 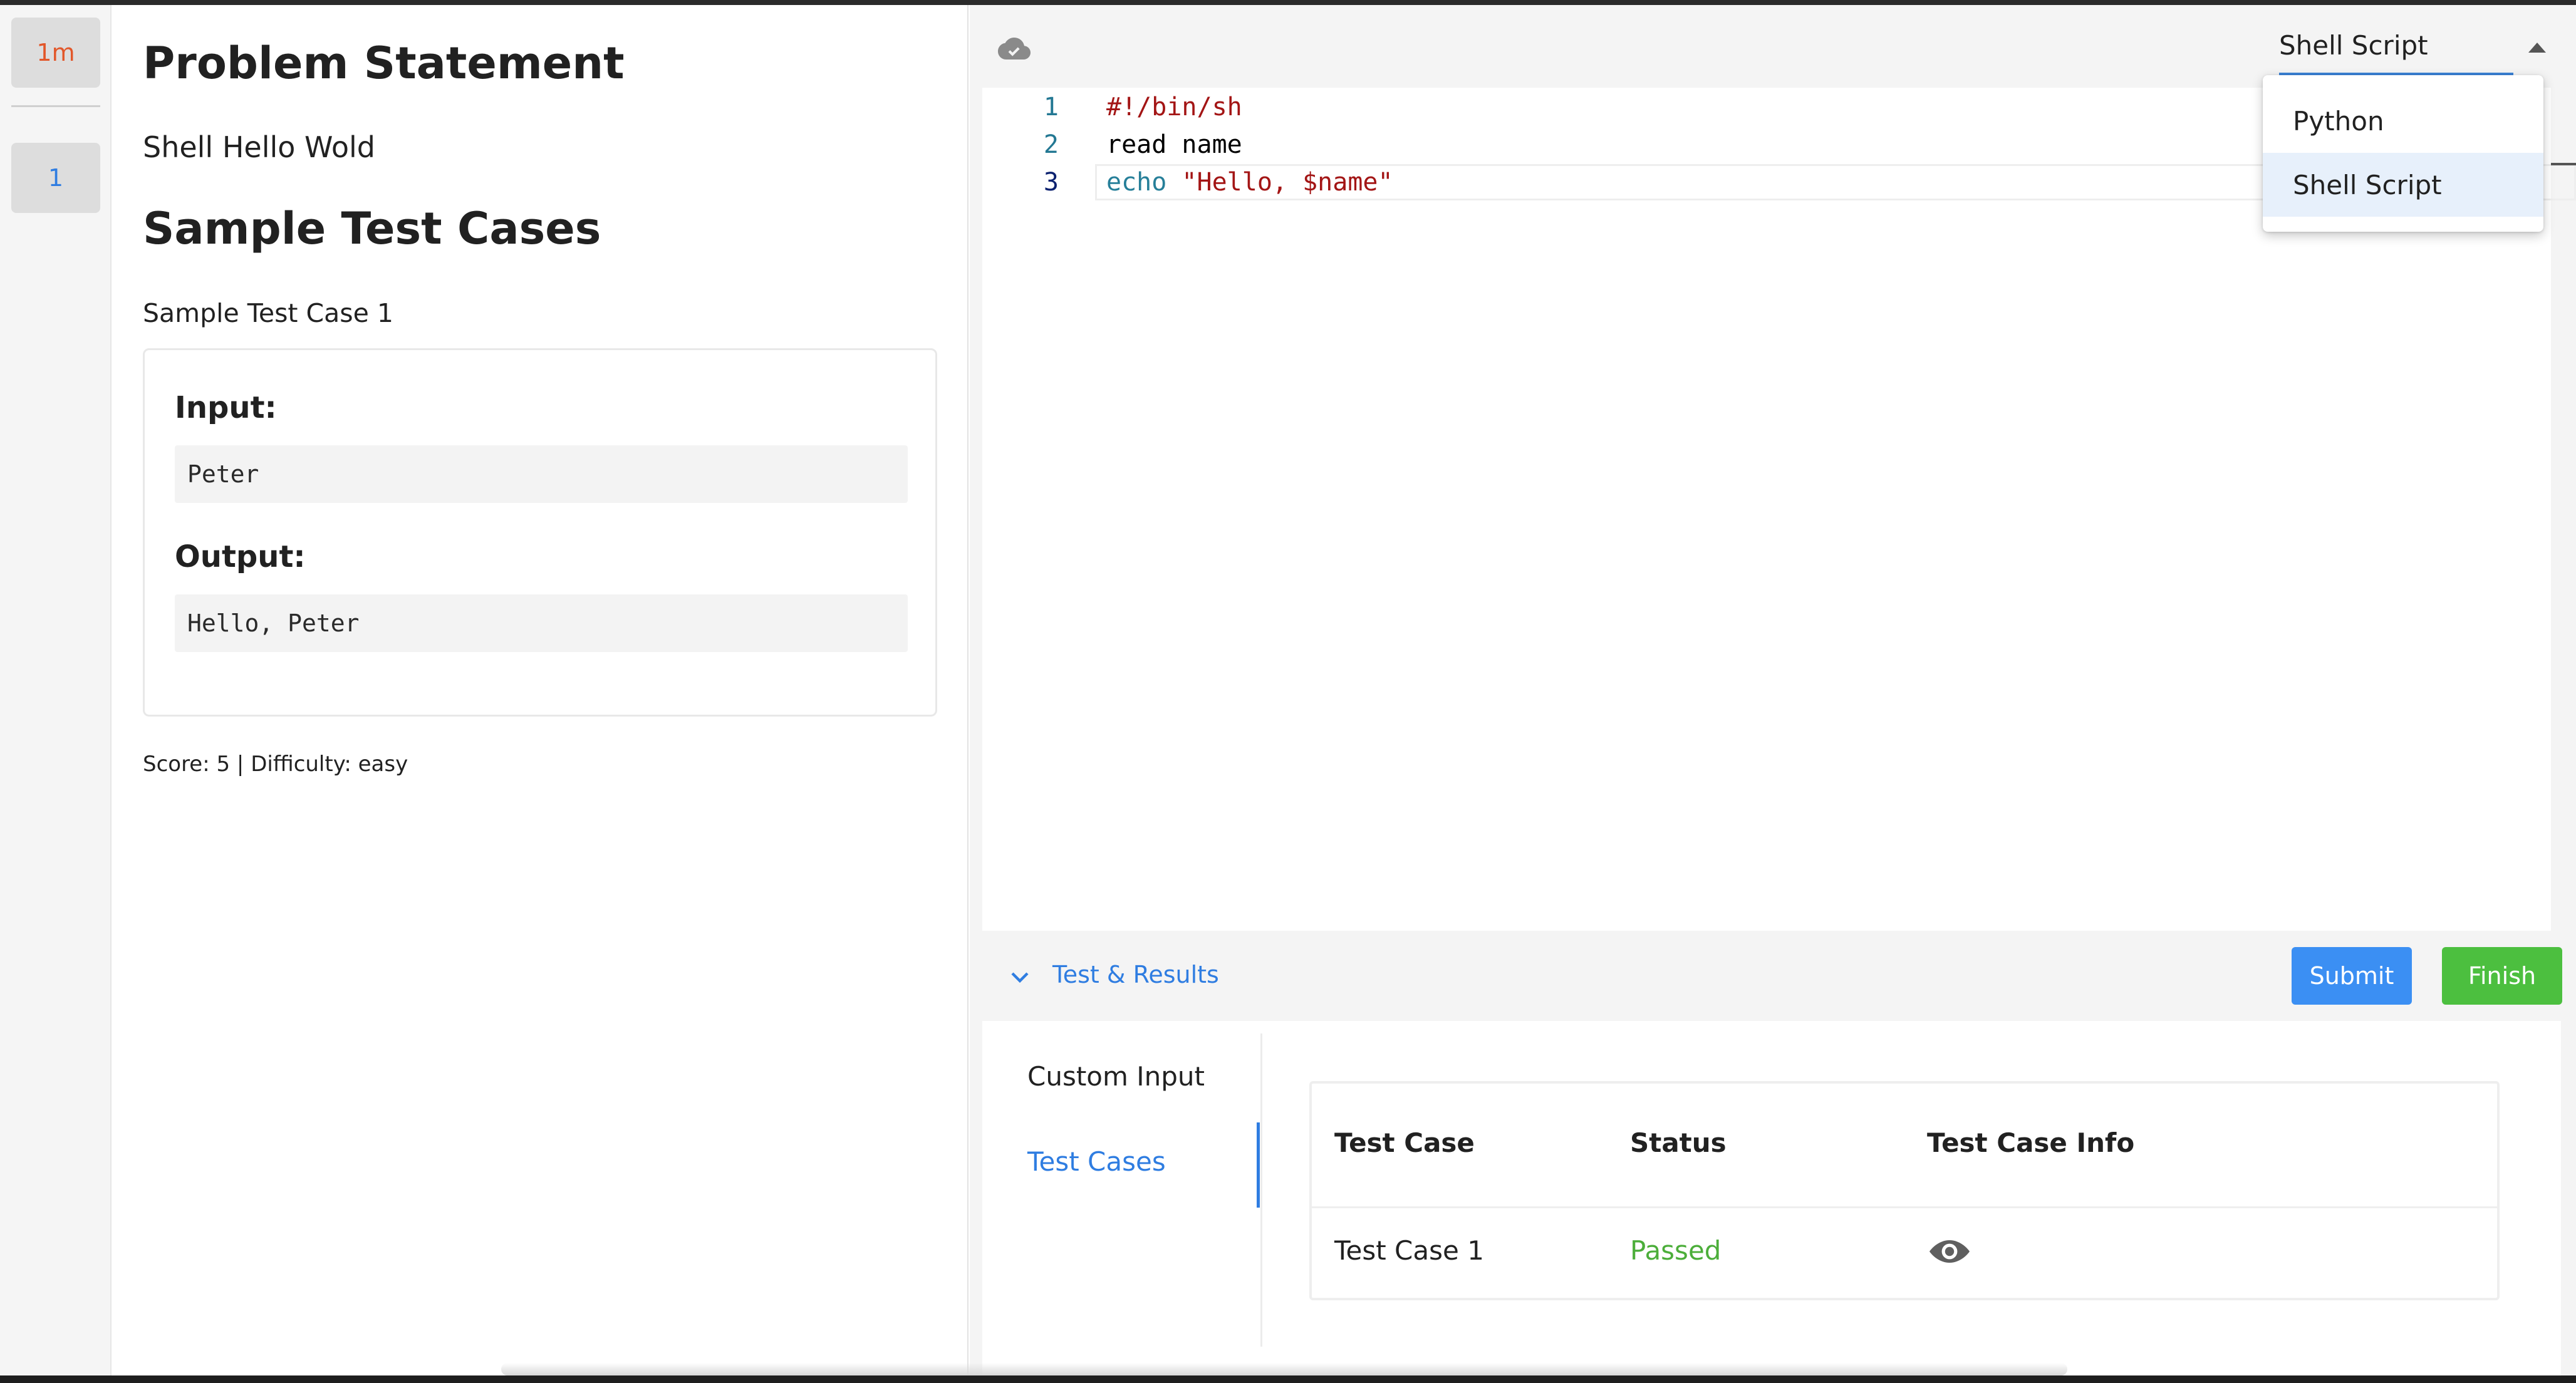 What do you see at coordinates (226, 407) in the screenshot?
I see `input-label: Input:` at bounding box center [226, 407].